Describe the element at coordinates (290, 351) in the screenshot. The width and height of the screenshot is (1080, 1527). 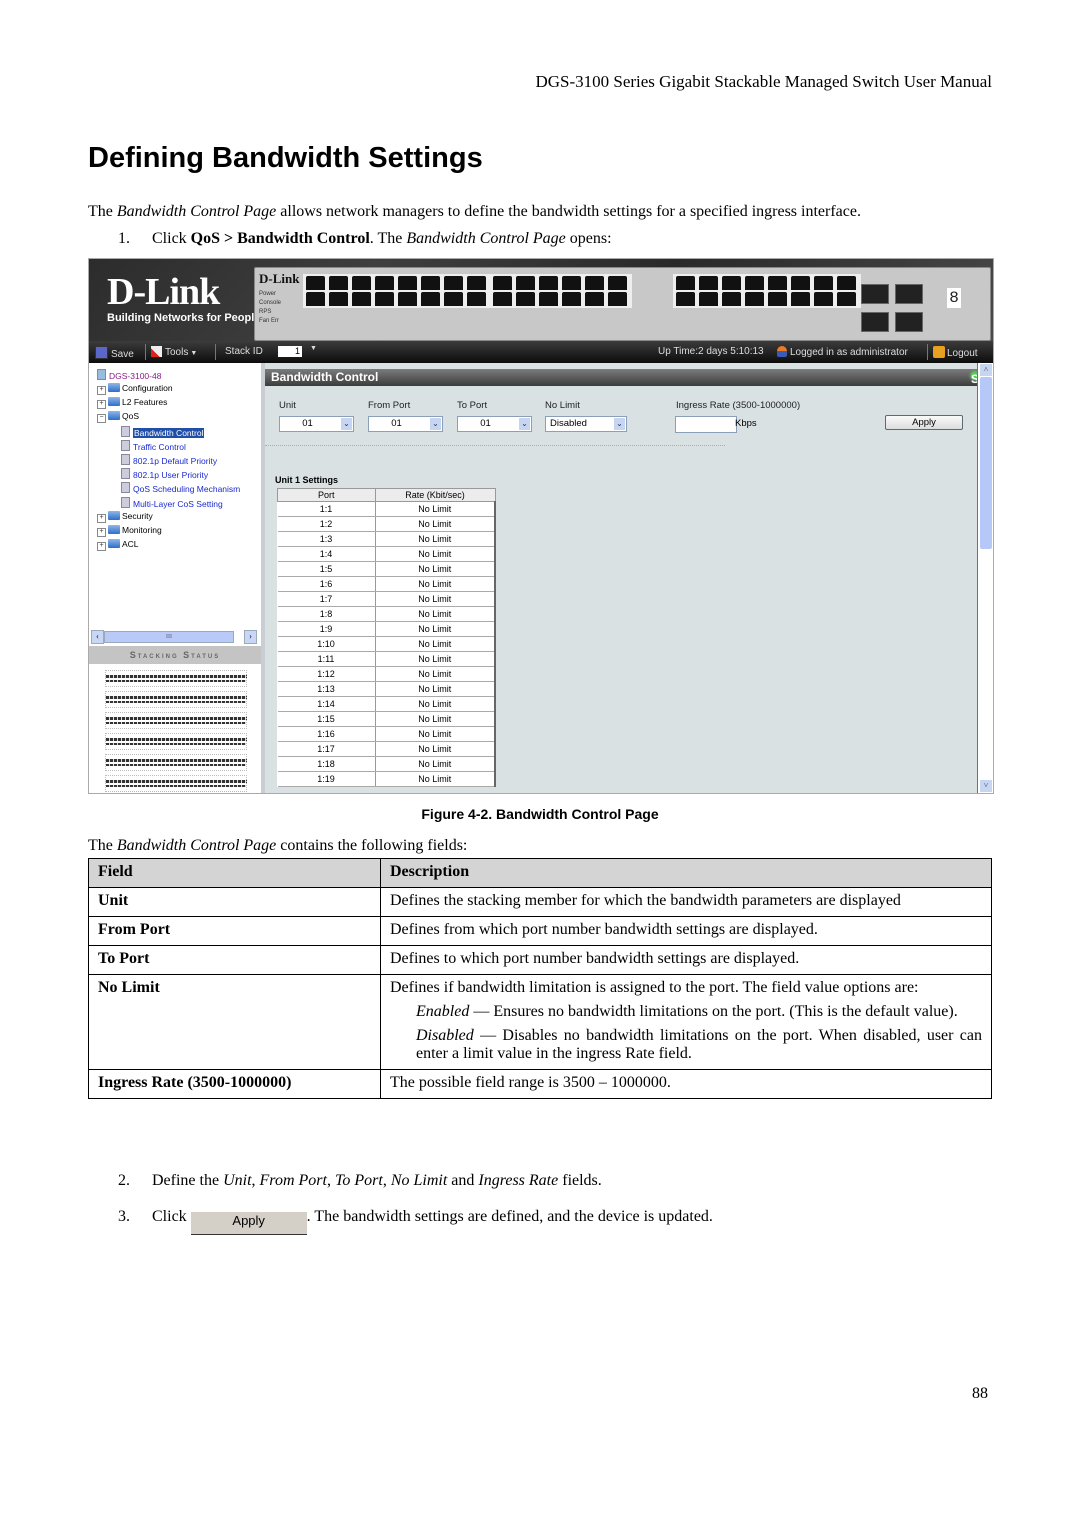
I see `stack-id-select: 1` at that location.